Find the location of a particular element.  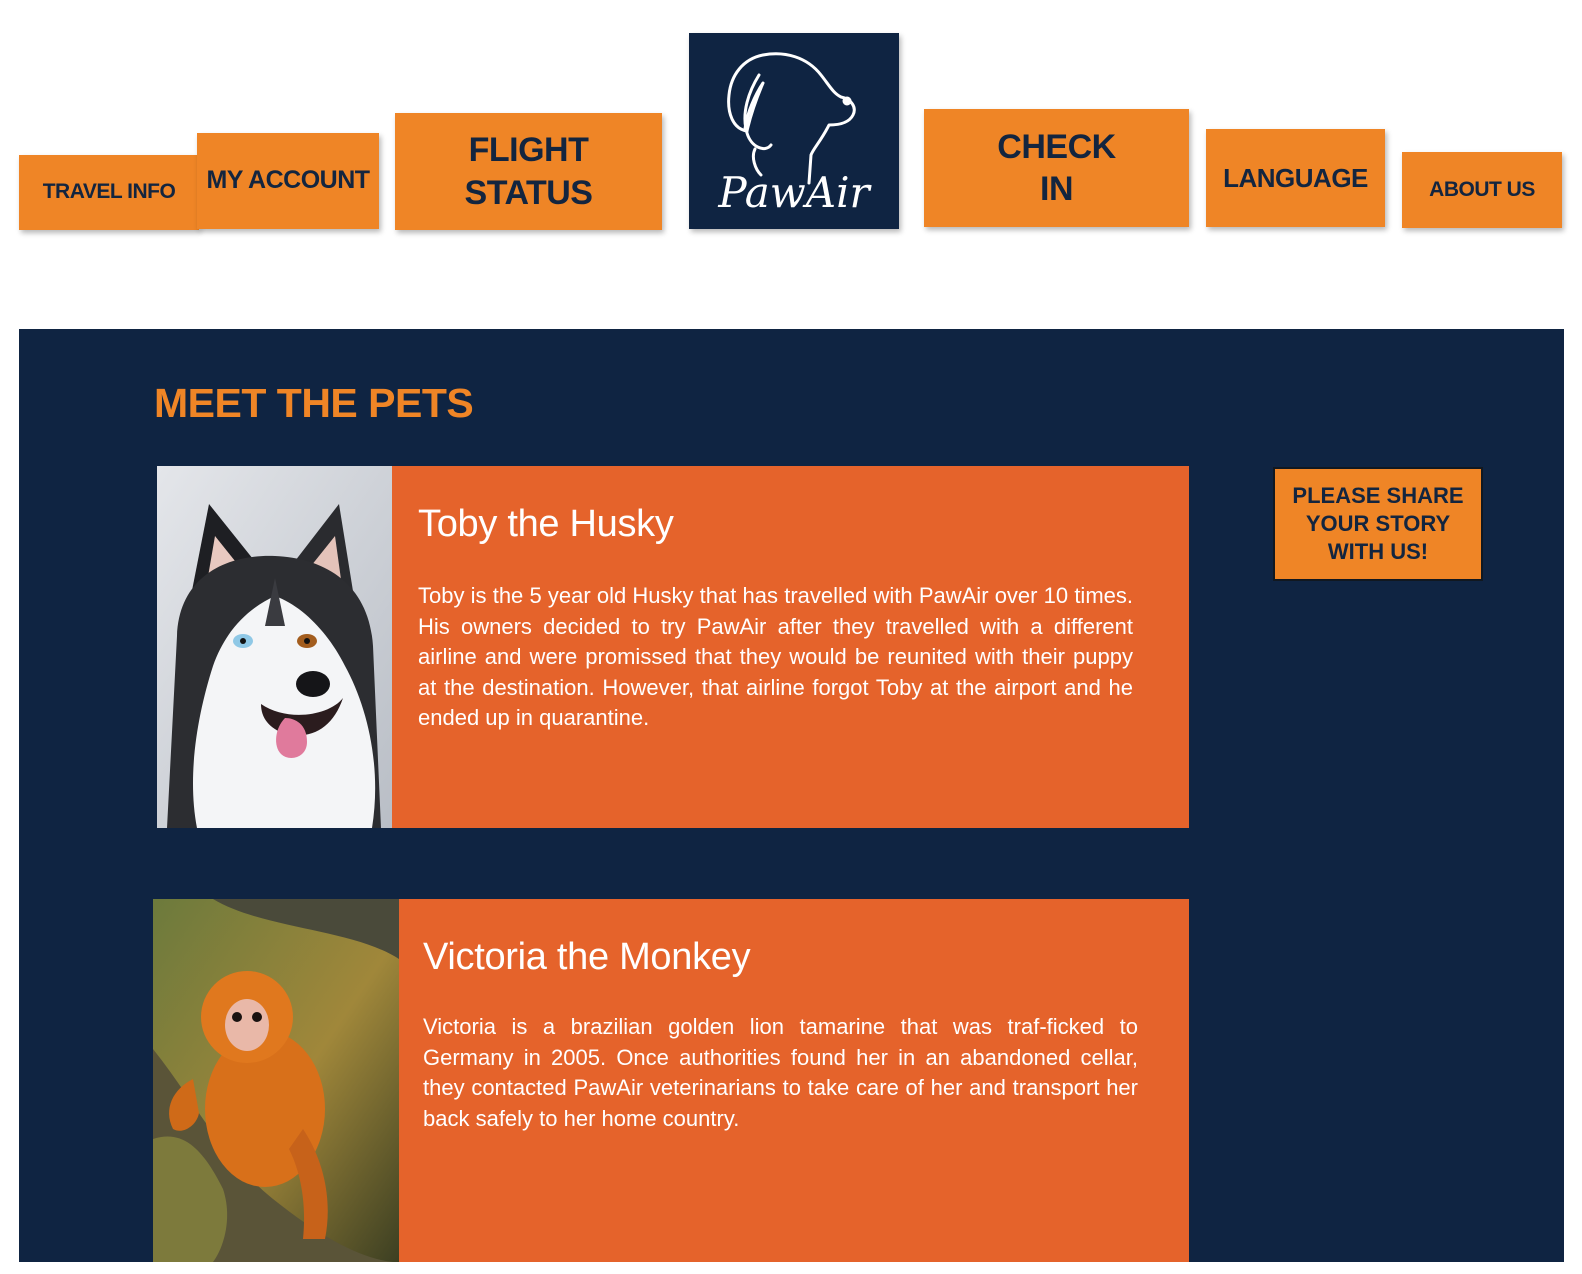

logo: PawAir is located at coordinates (794, 131).